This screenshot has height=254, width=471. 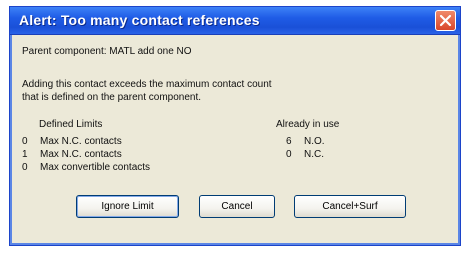 I want to click on in-use-label: N.O., so click(x=314, y=141).